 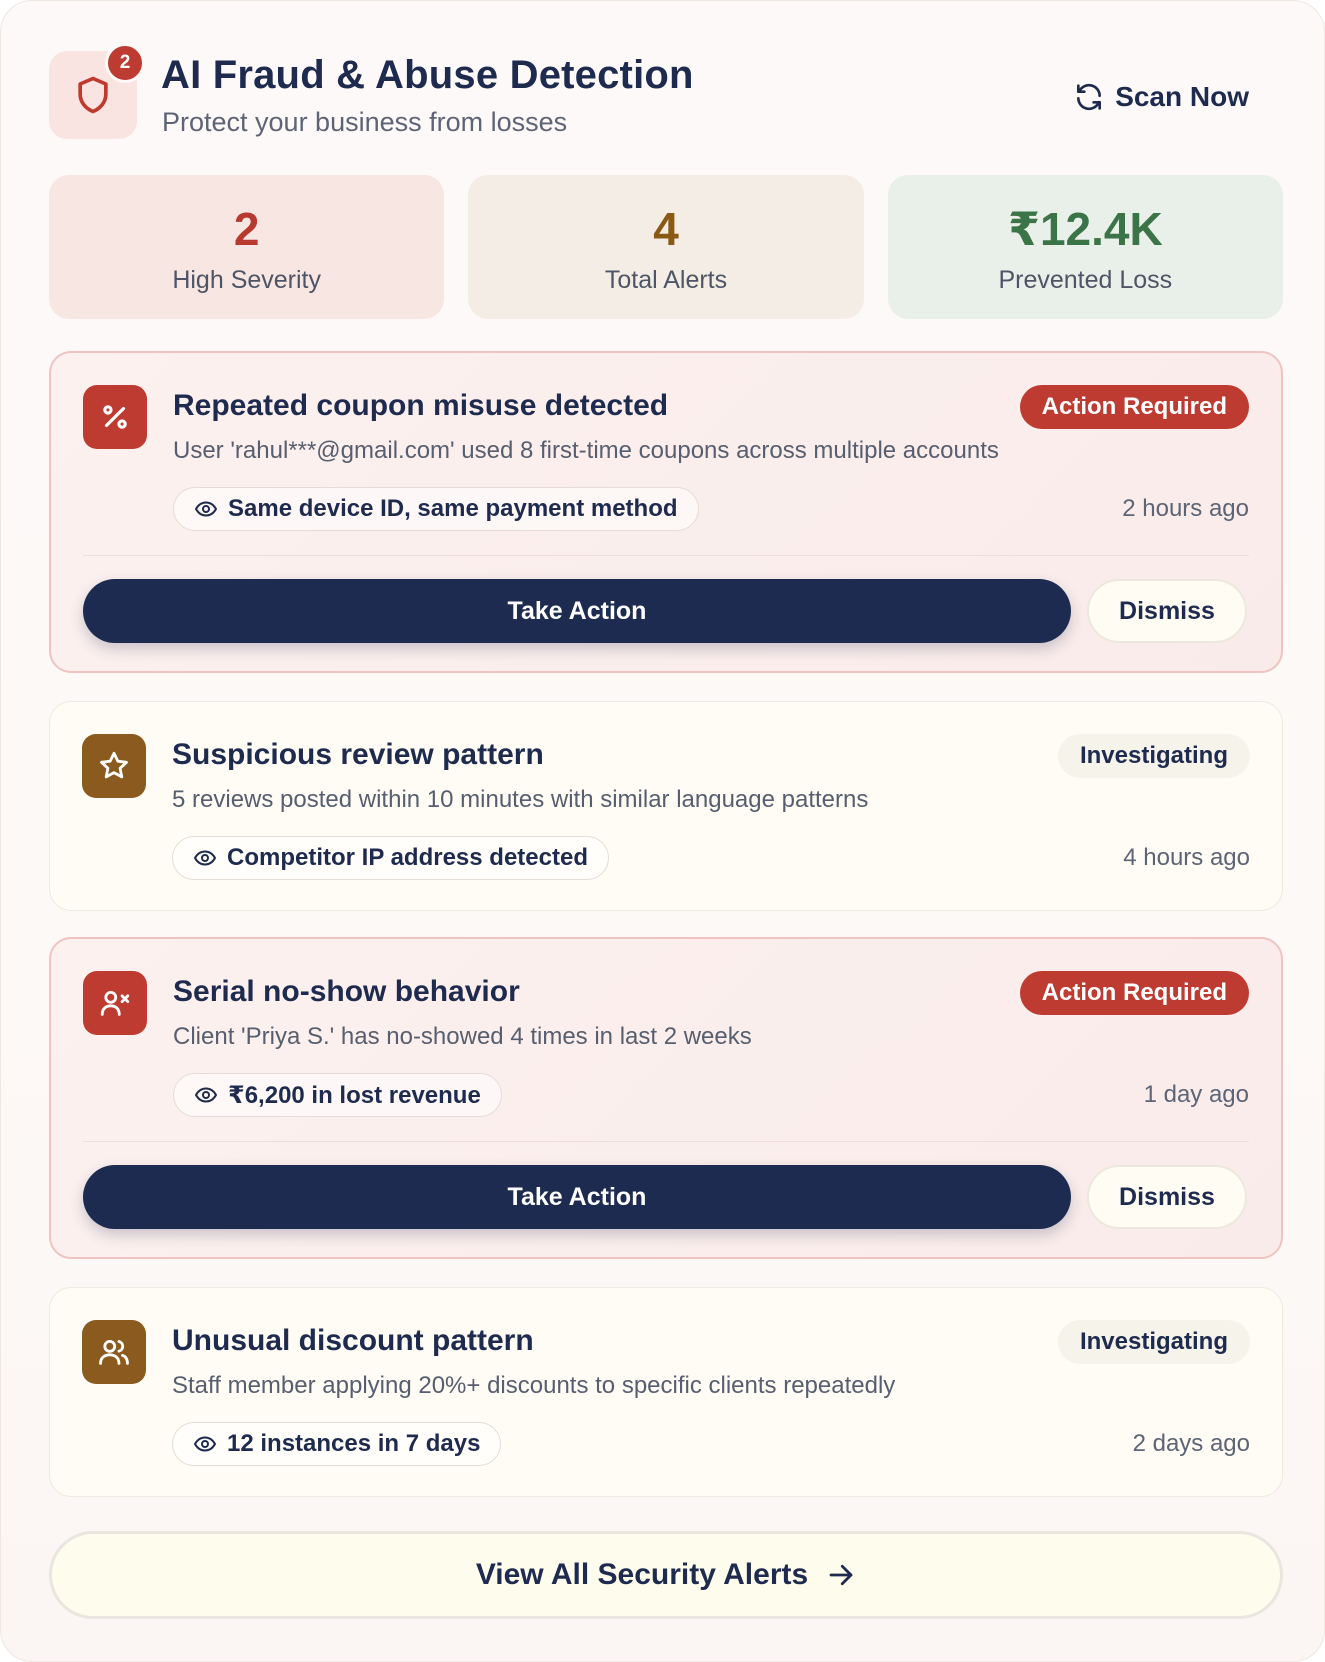 I want to click on scan-now-button: Scan Now, so click(x=1161, y=97).